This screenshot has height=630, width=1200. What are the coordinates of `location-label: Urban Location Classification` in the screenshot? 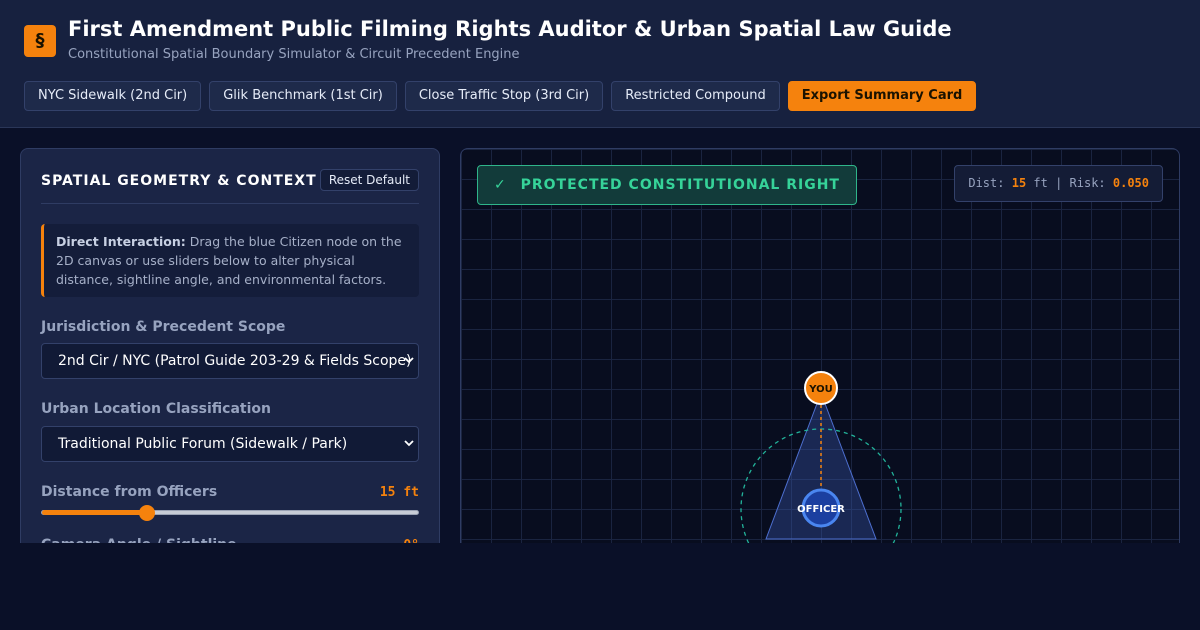 It's located at (156, 409).